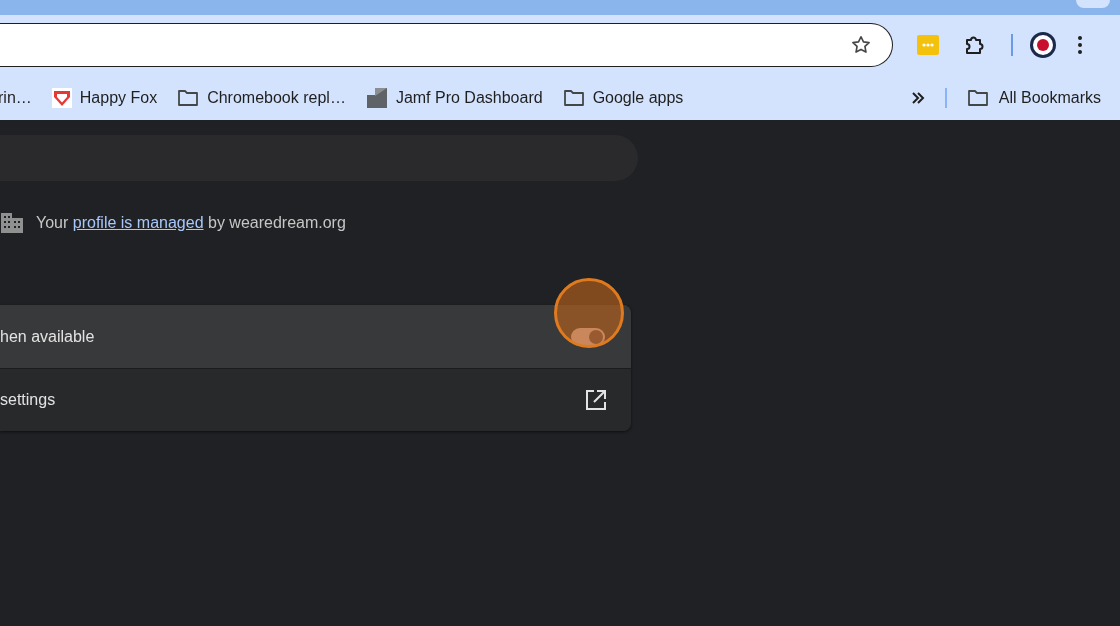  Describe the element at coordinates (1080, 45) in the screenshot. I see `more-menu-icon` at that location.